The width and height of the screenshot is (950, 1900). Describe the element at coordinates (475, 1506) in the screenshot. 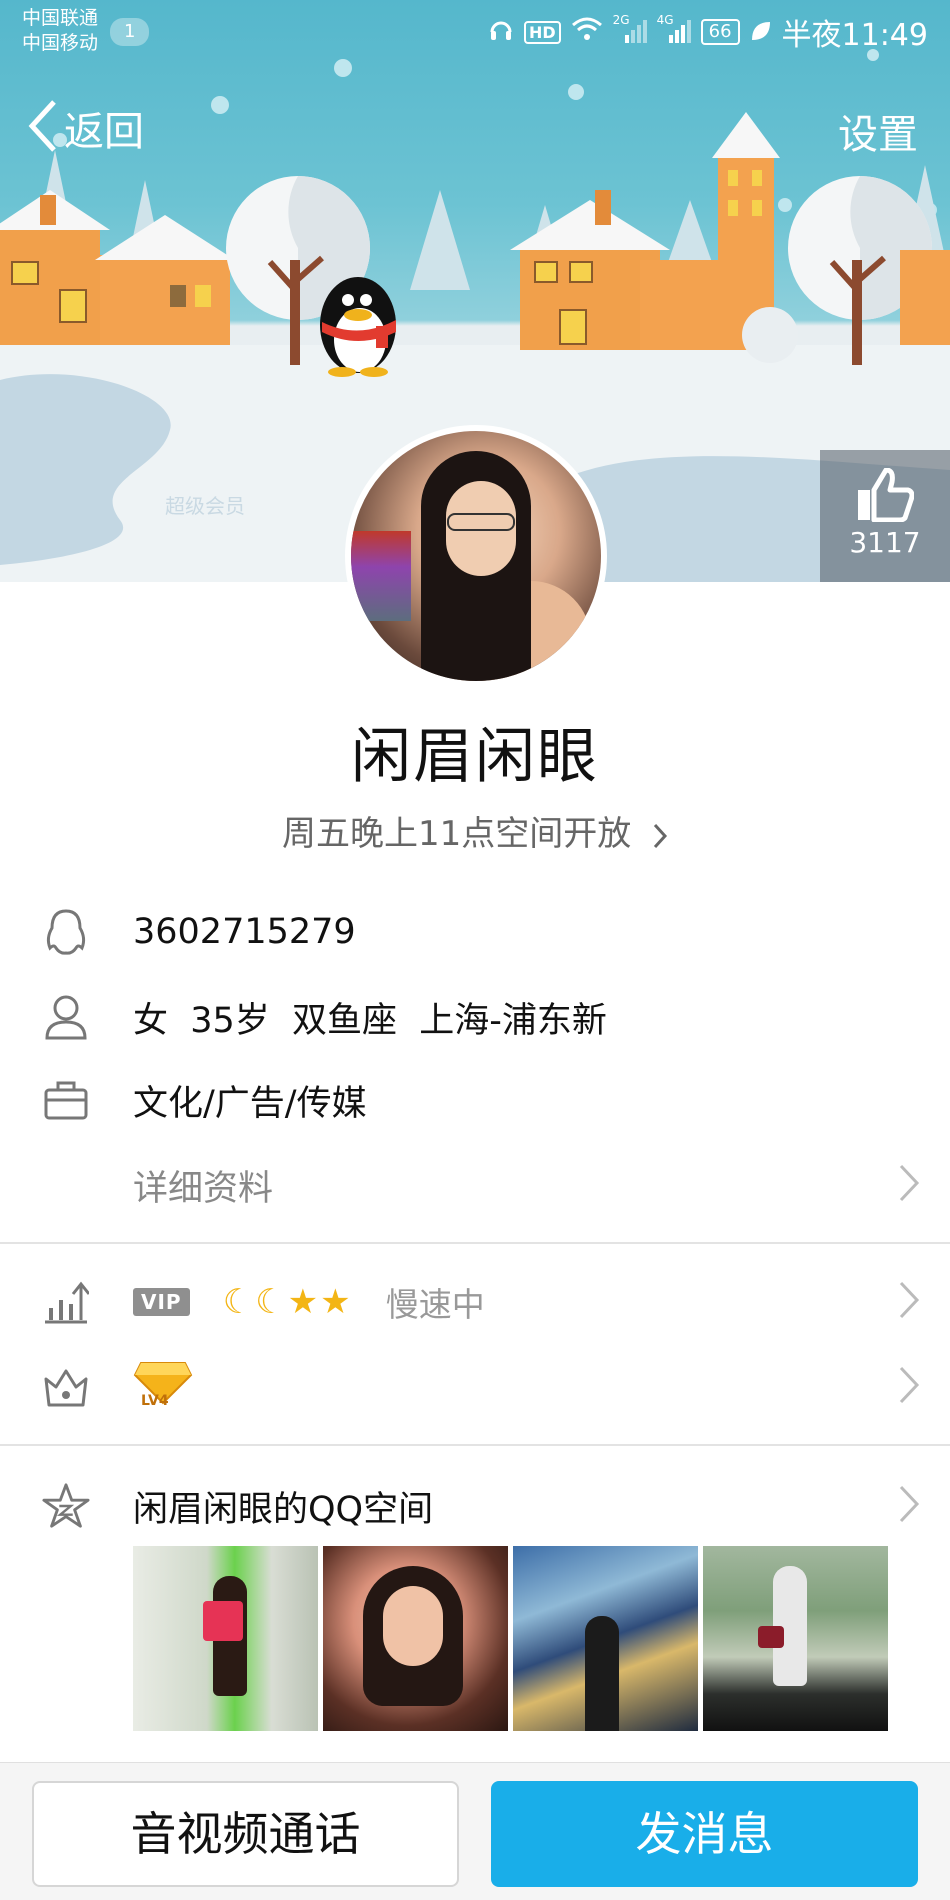

I see `qzone-row: 闲眉闲眼的QQ空间` at that location.